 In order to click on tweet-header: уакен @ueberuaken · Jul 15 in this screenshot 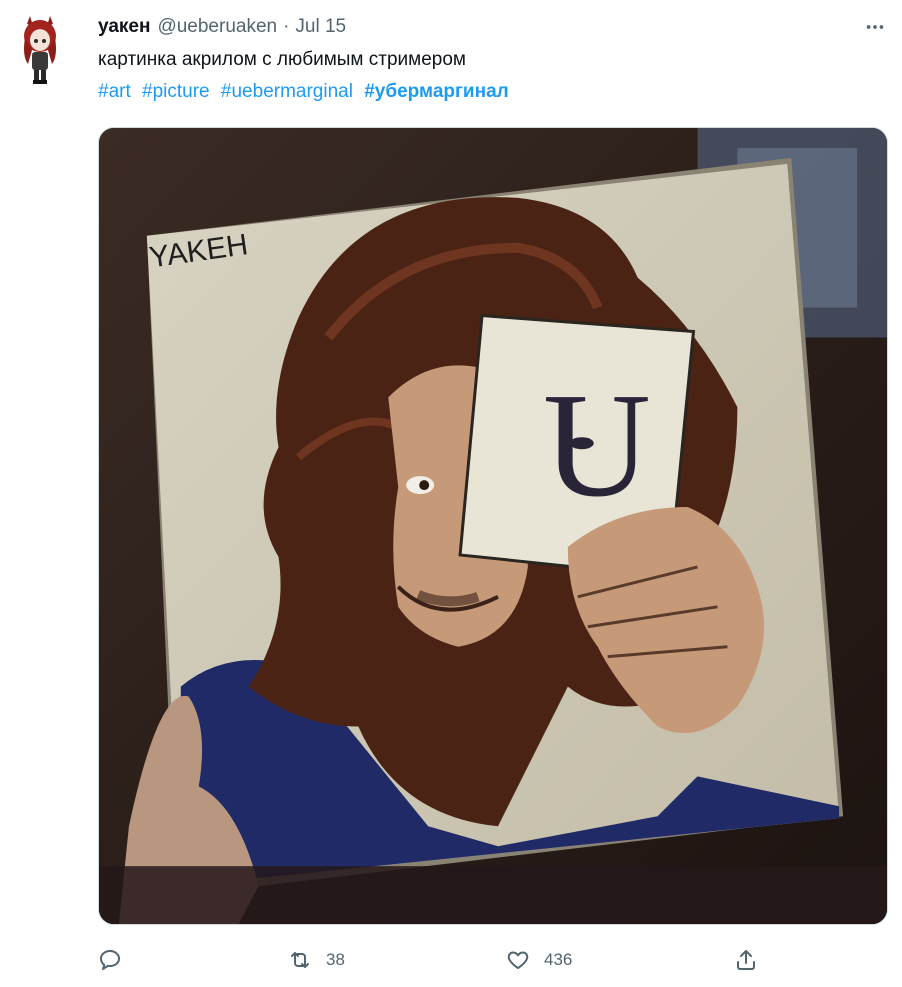, I will do `click(492, 27)`.